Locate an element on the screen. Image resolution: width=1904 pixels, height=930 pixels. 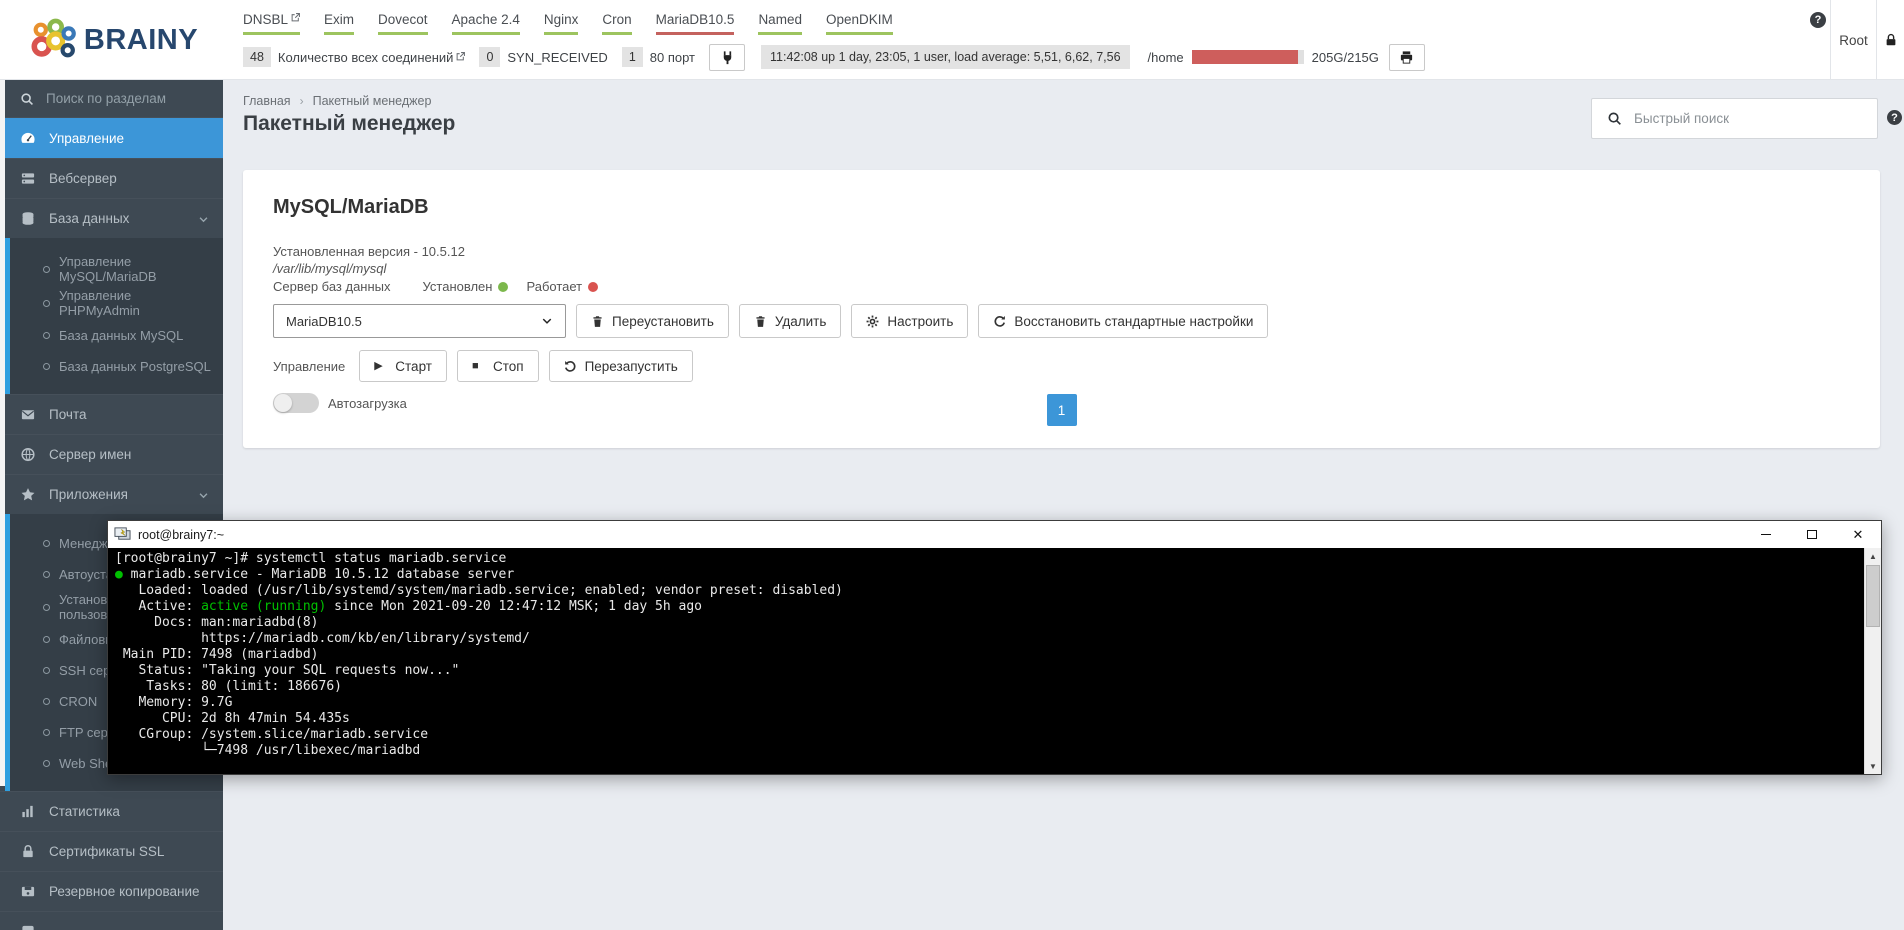
sidebar-item-label: Приложения is located at coordinates (88, 494).